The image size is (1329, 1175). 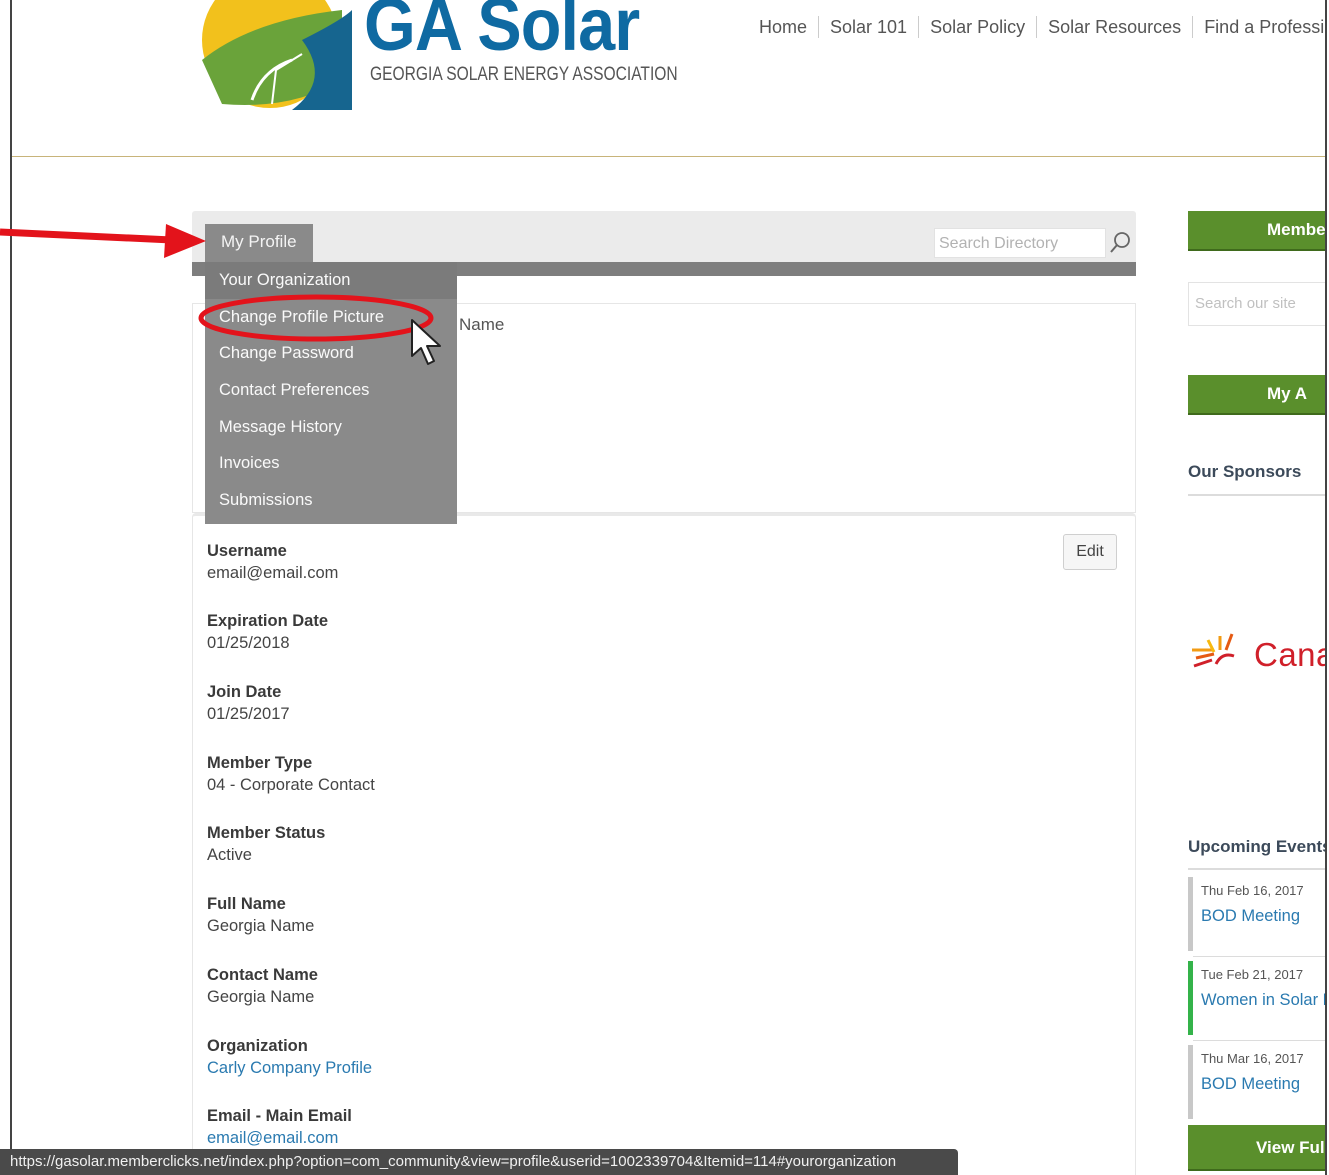 What do you see at coordinates (331, 427) in the screenshot?
I see `menu-item-message-history: Message History` at bounding box center [331, 427].